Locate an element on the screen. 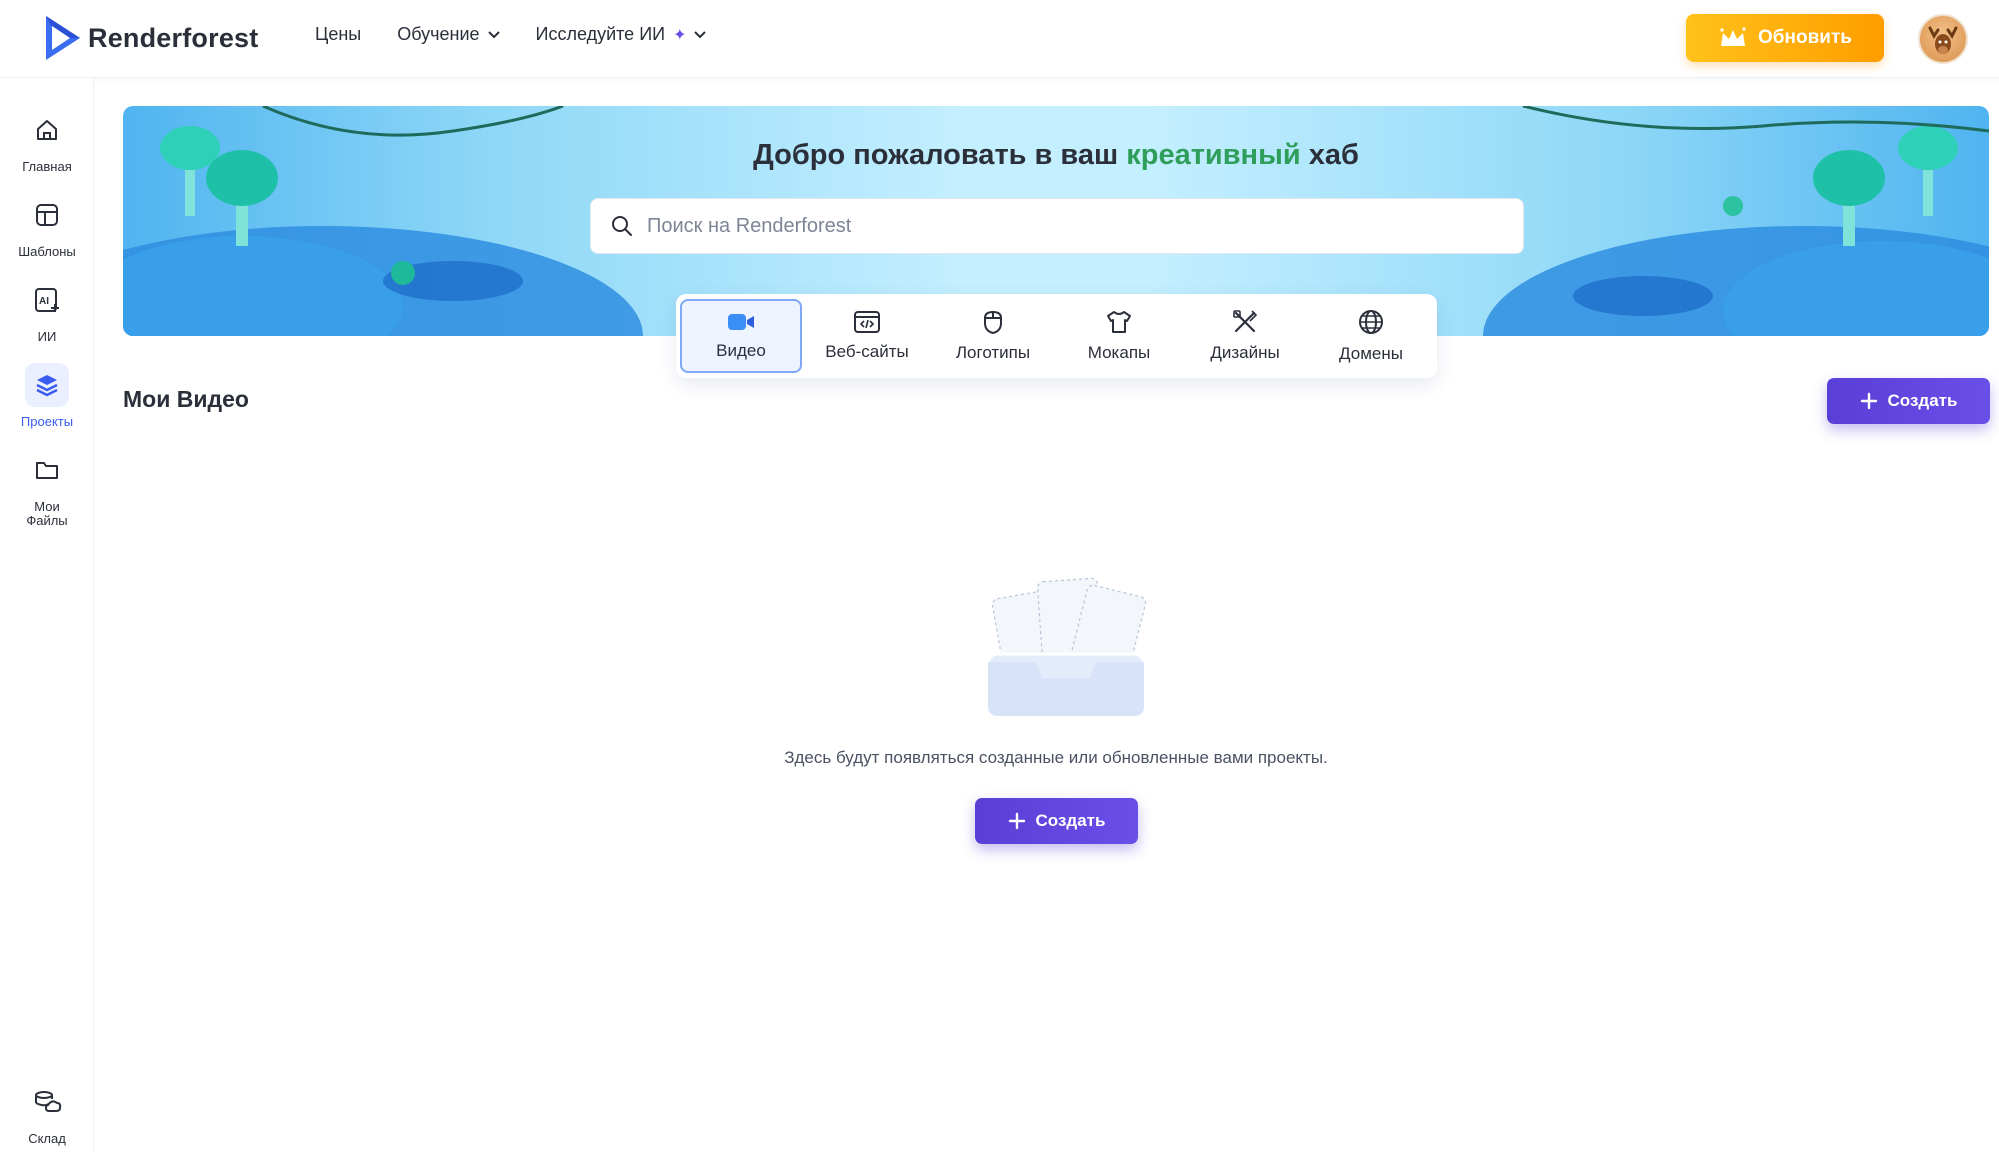 The height and width of the screenshot is (1152, 1999). tab-label: Веб-сайты is located at coordinates (867, 351).